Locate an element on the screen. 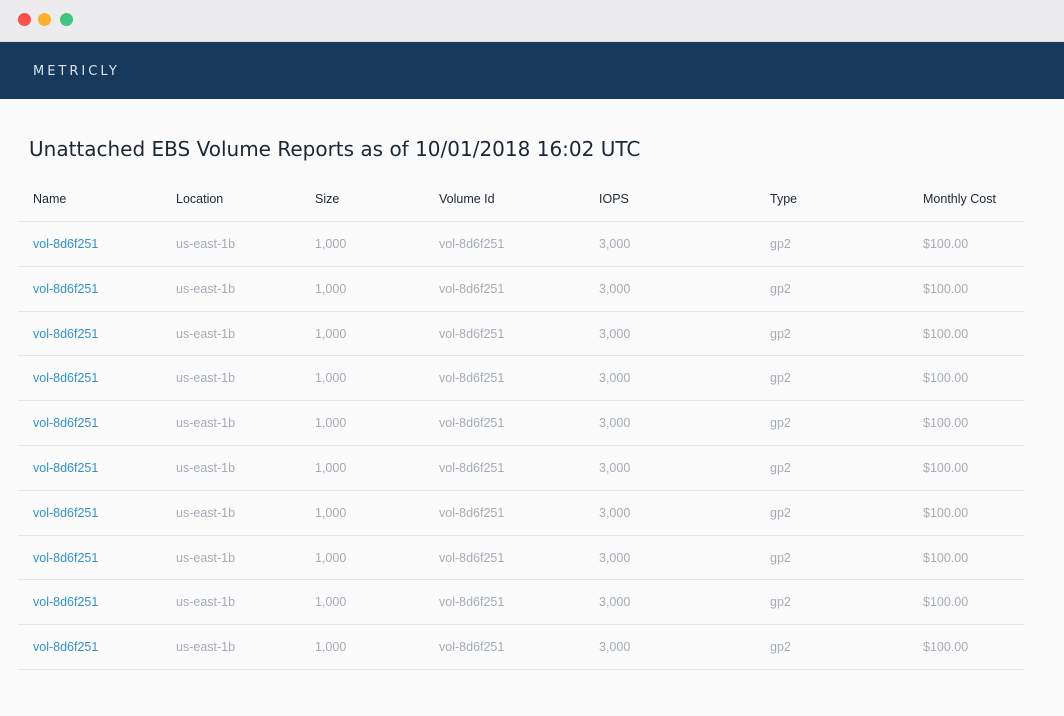 Image resolution: width=1064 pixels, height=716 pixels. column-header-volume-id: Volume Id is located at coordinates (467, 199).